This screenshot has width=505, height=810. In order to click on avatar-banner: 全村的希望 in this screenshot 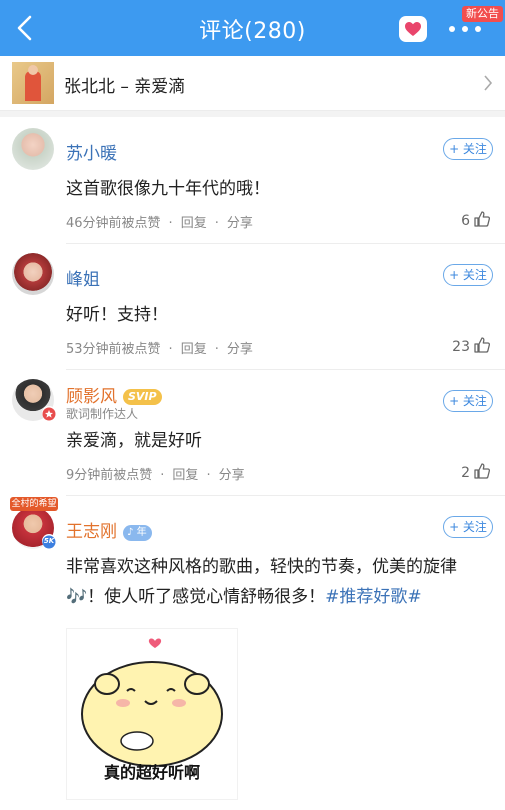, I will do `click(34, 504)`.